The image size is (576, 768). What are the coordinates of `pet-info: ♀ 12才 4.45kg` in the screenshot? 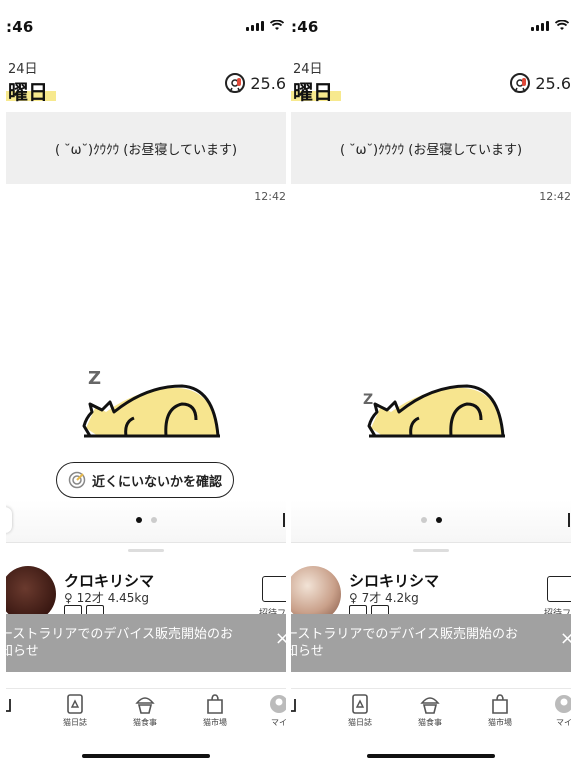 It's located at (106, 598).